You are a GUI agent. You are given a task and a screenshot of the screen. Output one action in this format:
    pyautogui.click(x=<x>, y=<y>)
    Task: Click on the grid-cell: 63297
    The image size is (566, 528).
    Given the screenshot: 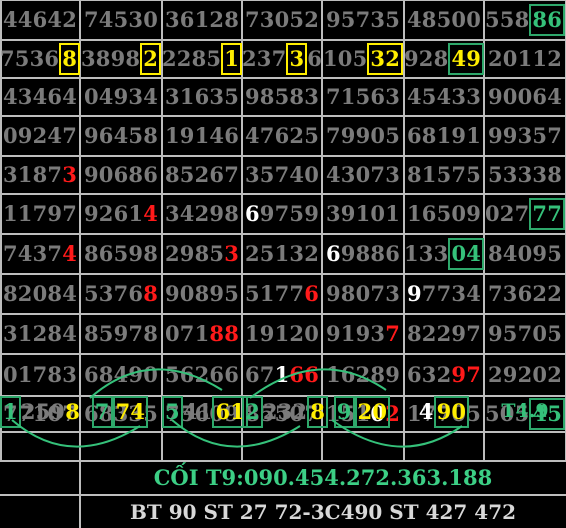 What is the action you would take?
    pyautogui.click(x=444, y=374)
    